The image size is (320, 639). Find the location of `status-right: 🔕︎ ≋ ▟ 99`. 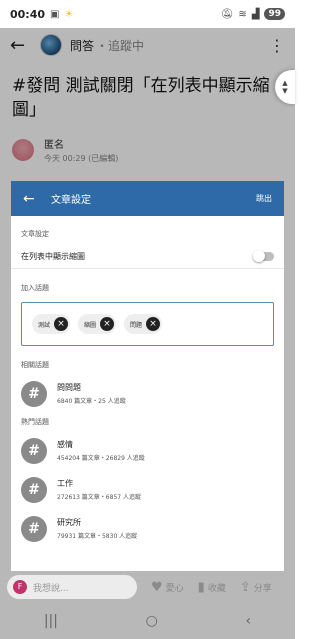

status-right: 🔕︎ ≋ ▟ 99 is located at coordinates (253, 14).